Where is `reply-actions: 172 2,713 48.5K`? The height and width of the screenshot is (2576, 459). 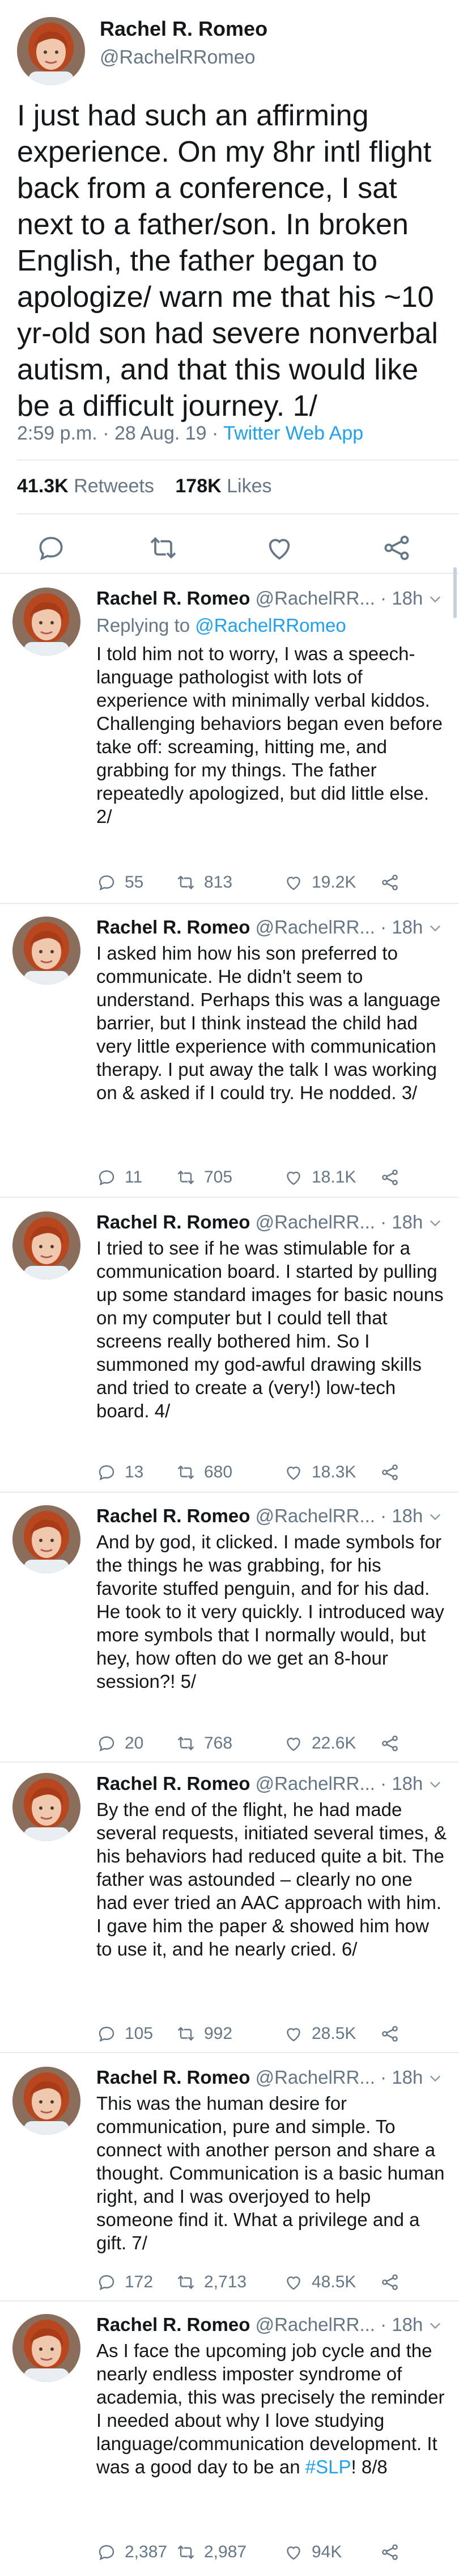 reply-actions: 172 2,713 48.5K is located at coordinates (272, 2282).